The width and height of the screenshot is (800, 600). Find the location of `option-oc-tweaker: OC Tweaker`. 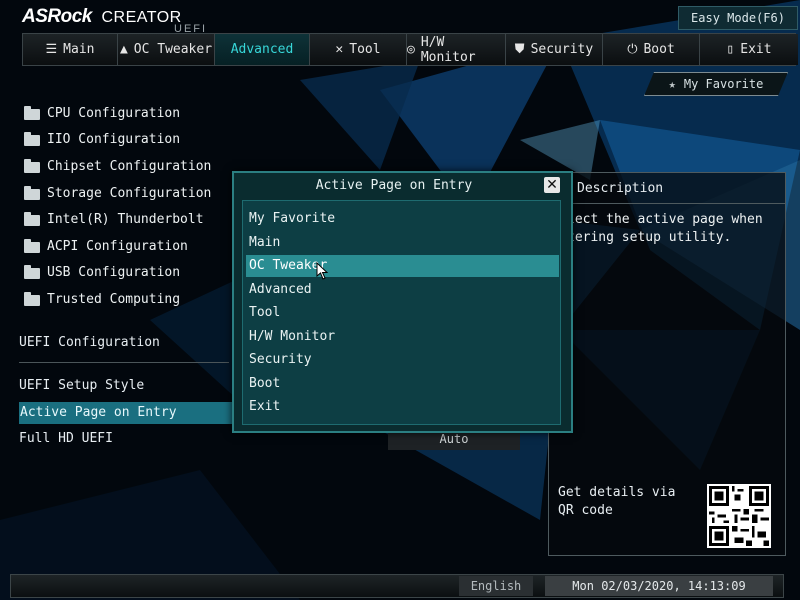

option-oc-tweaker: OC Tweaker is located at coordinates (402, 266).